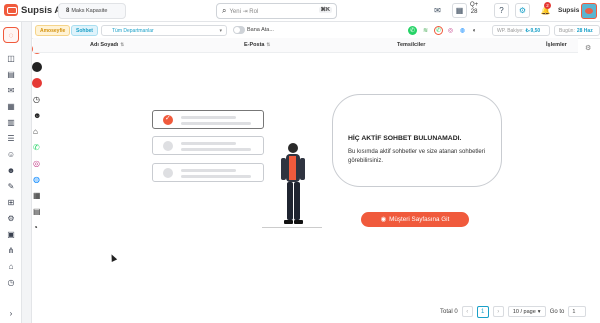  I want to click on column-header-email: E-Posta ⇅, so click(257, 45).